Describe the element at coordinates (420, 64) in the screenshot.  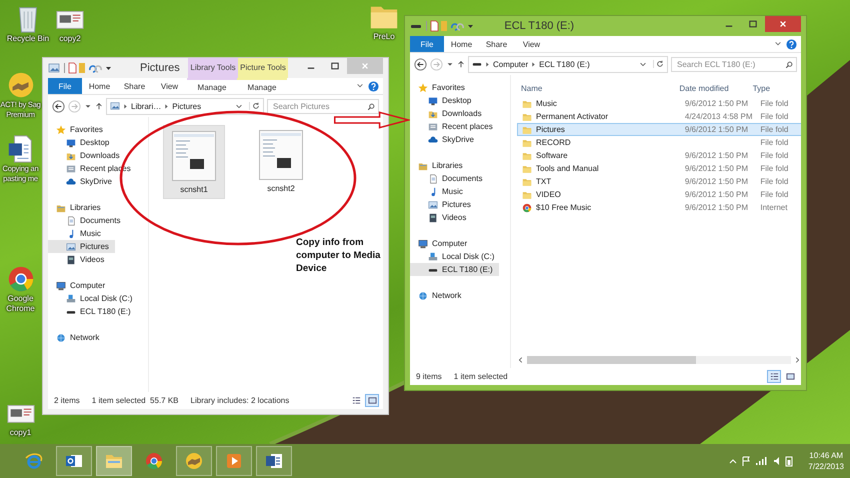
I see `back-button` at that location.